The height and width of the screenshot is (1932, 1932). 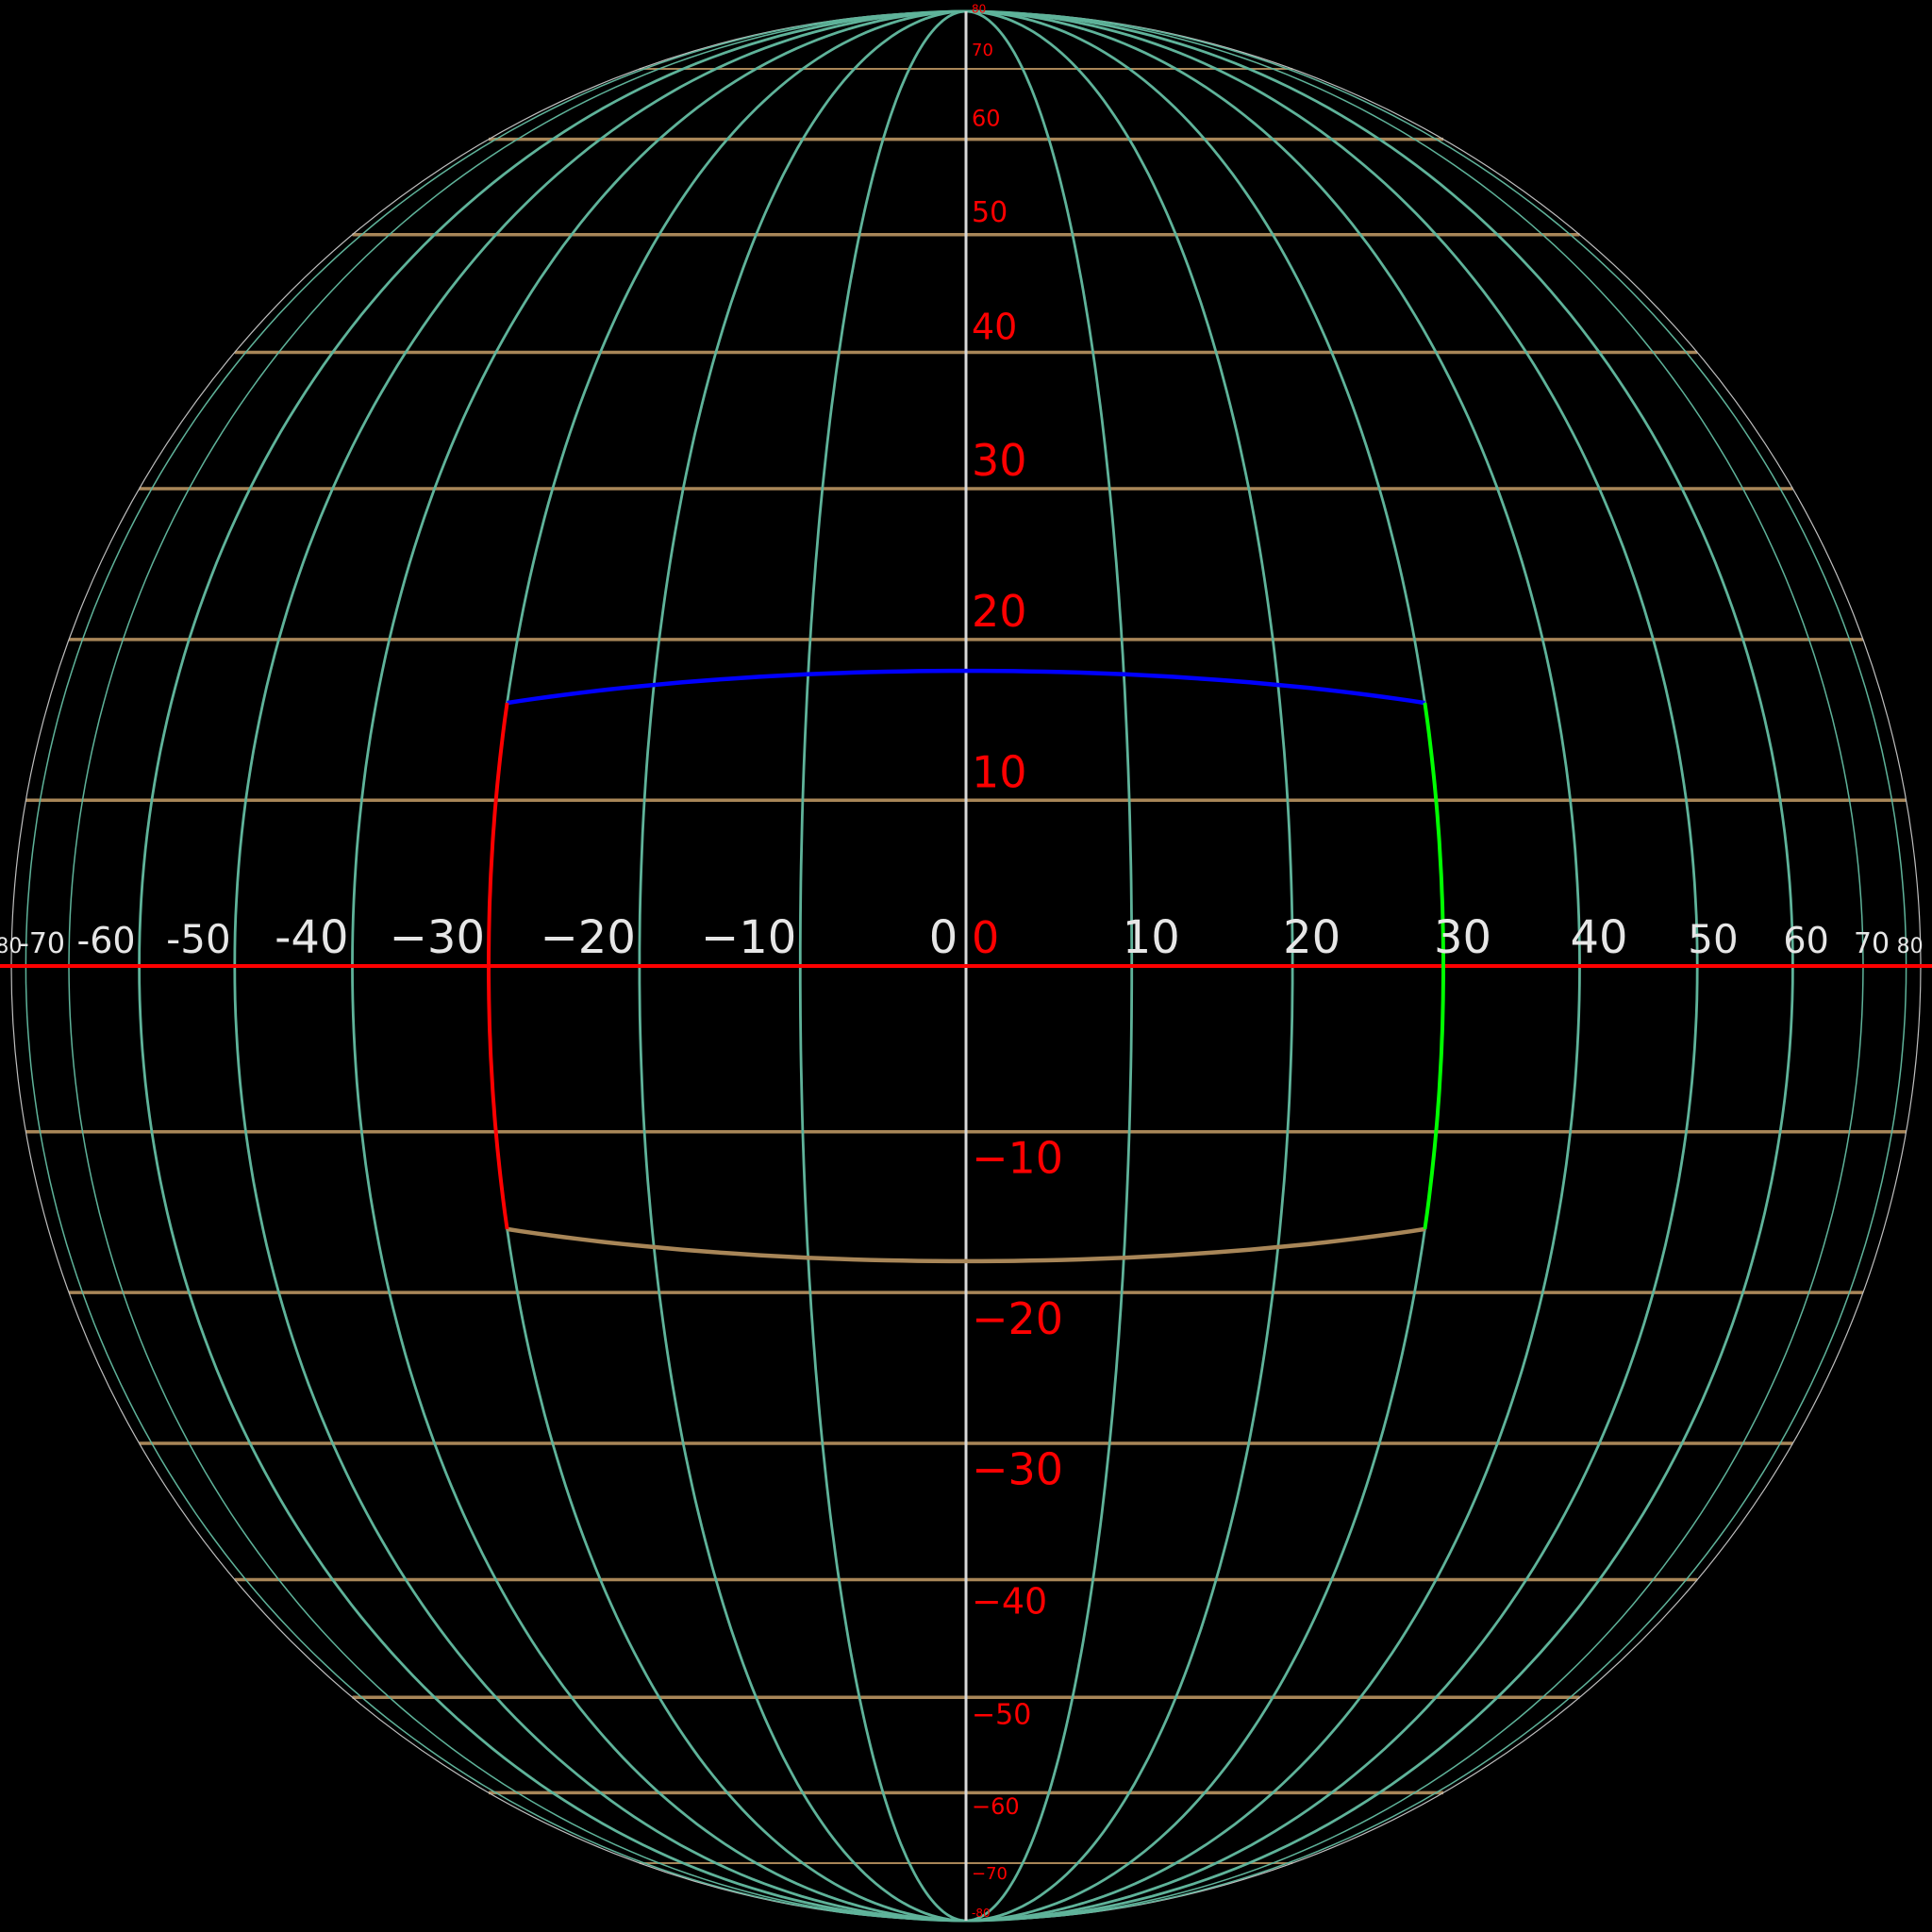 I want to click on latitude-label: −30, so click(x=1018, y=1469).